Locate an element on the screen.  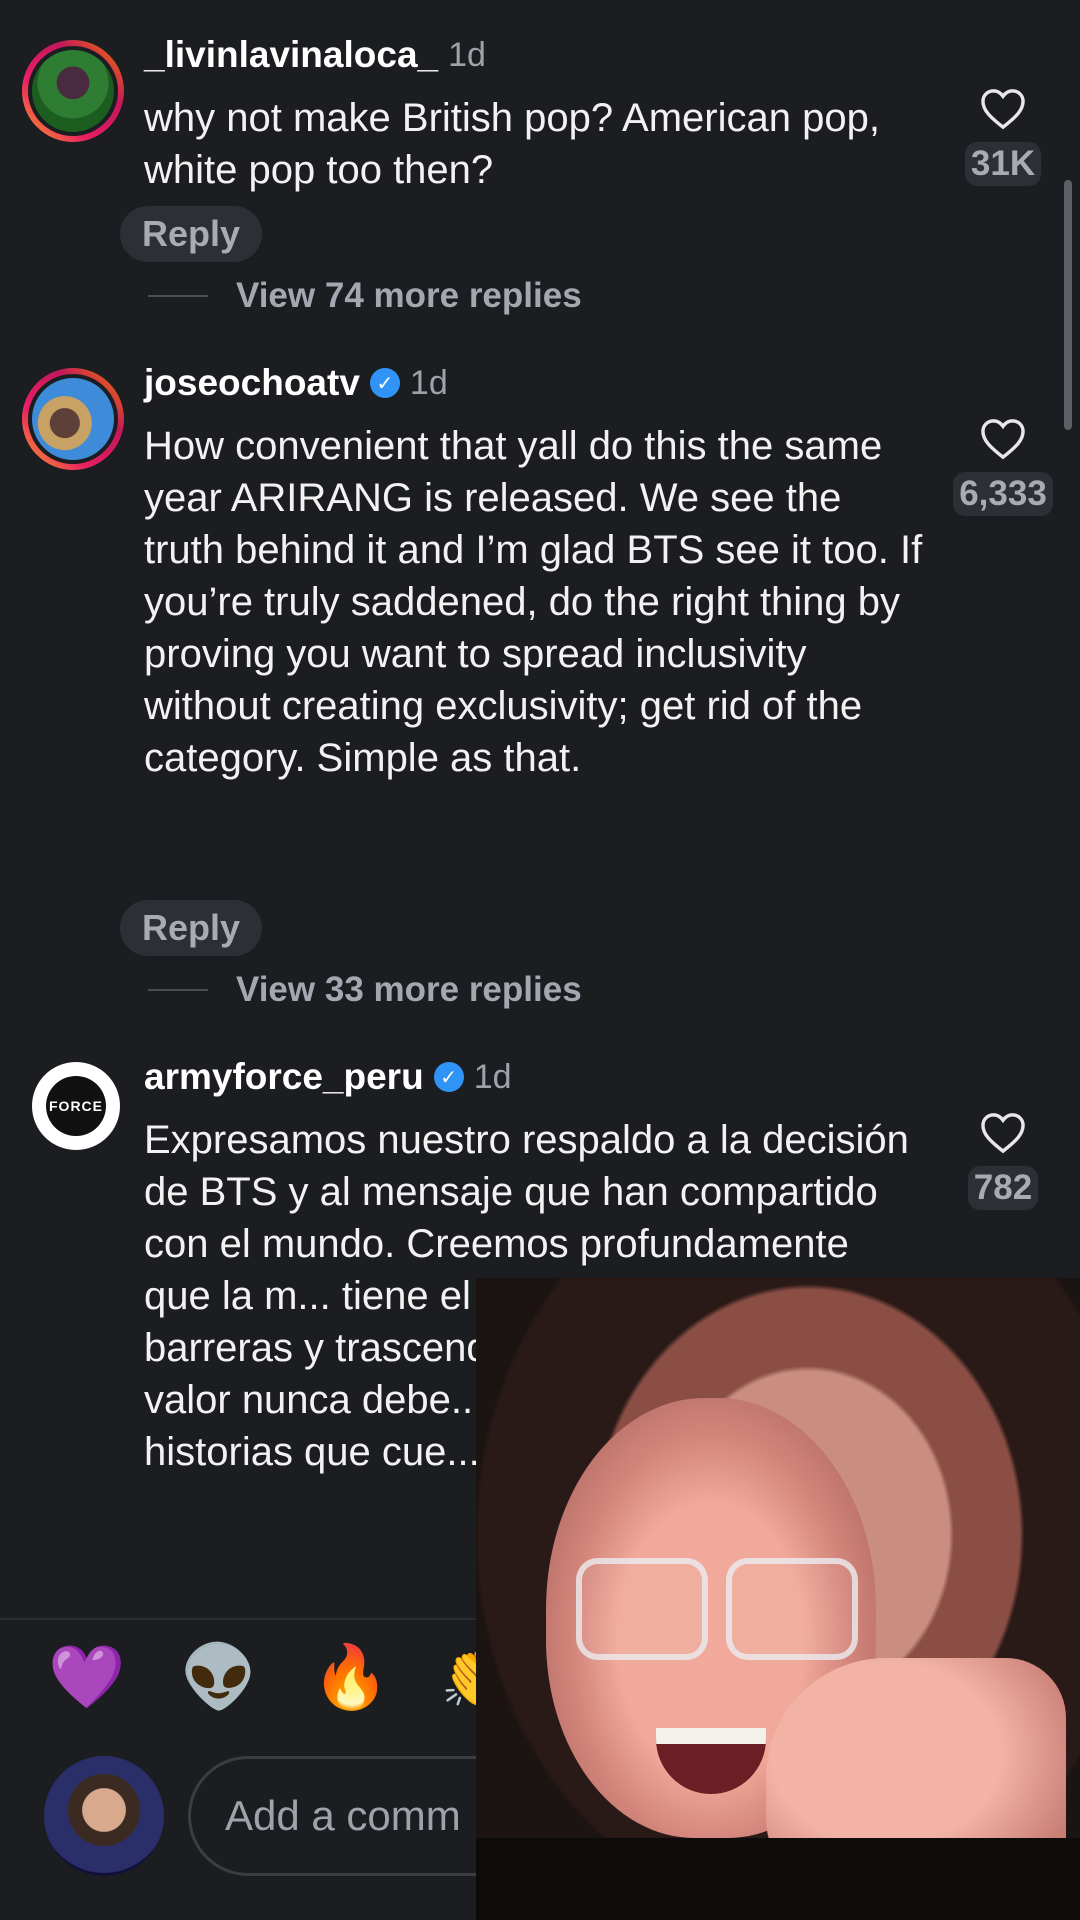
scrollbar is located at coordinates (1068, 305).